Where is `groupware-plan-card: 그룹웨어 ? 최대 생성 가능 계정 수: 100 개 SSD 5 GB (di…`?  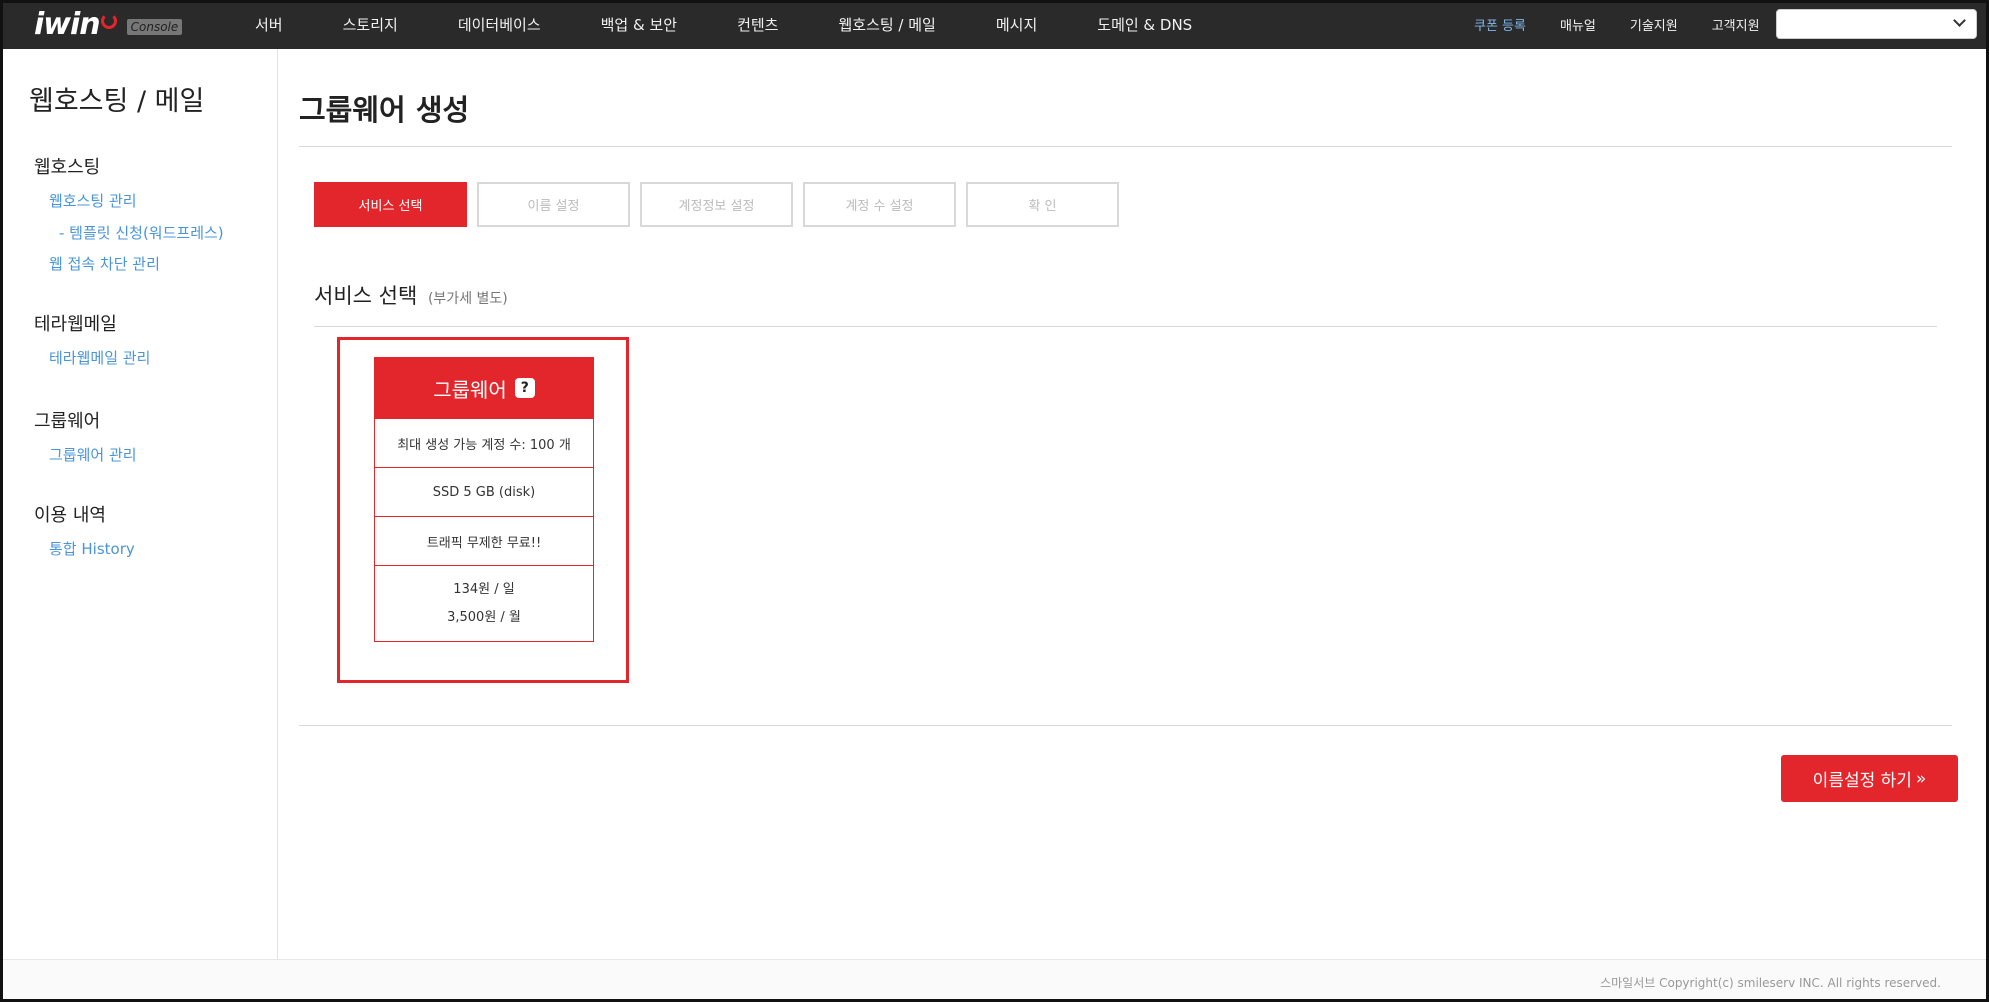 groupware-plan-card: 그룹웨어 ? 최대 생성 가능 계정 수: 100 개 SSD 5 GB (di… is located at coordinates (484, 499).